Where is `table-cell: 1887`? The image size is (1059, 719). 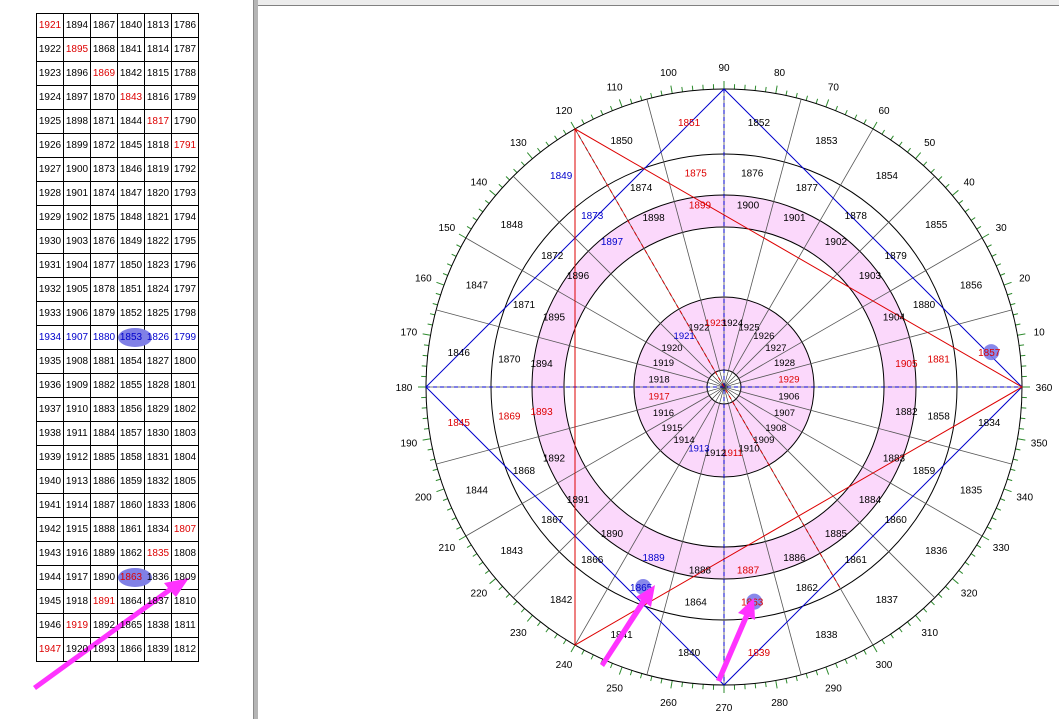
table-cell: 1887 is located at coordinates (104, 505).